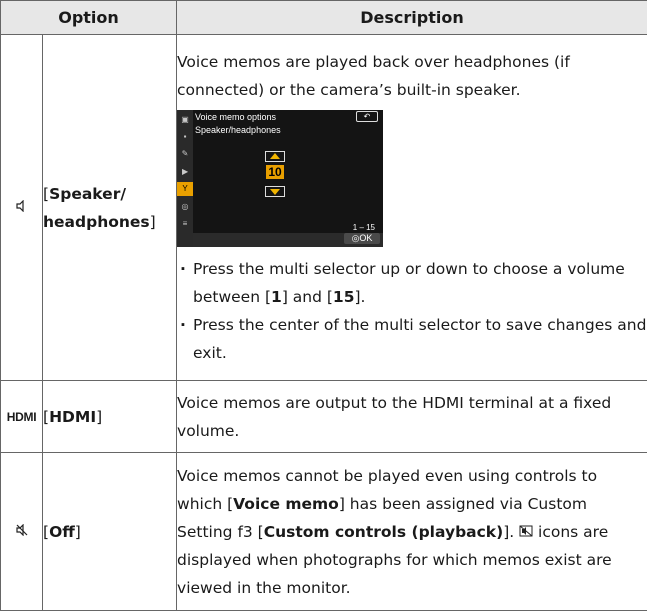 This screenshot has width=647, height=611. Describe the element at coordinates (276, 297) in the screenshot. I see `bullet-bold: 1` at that location.